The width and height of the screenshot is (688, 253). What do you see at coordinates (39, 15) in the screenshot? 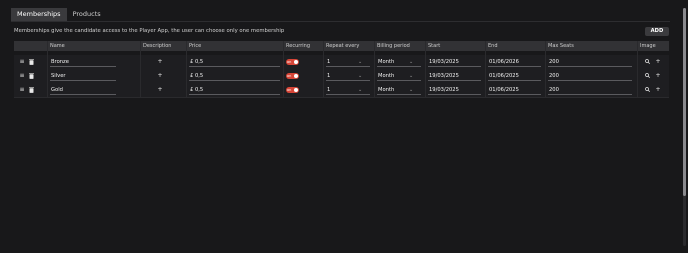
I see `tab-memberships: Memberships` at bounding box center [39, 15].